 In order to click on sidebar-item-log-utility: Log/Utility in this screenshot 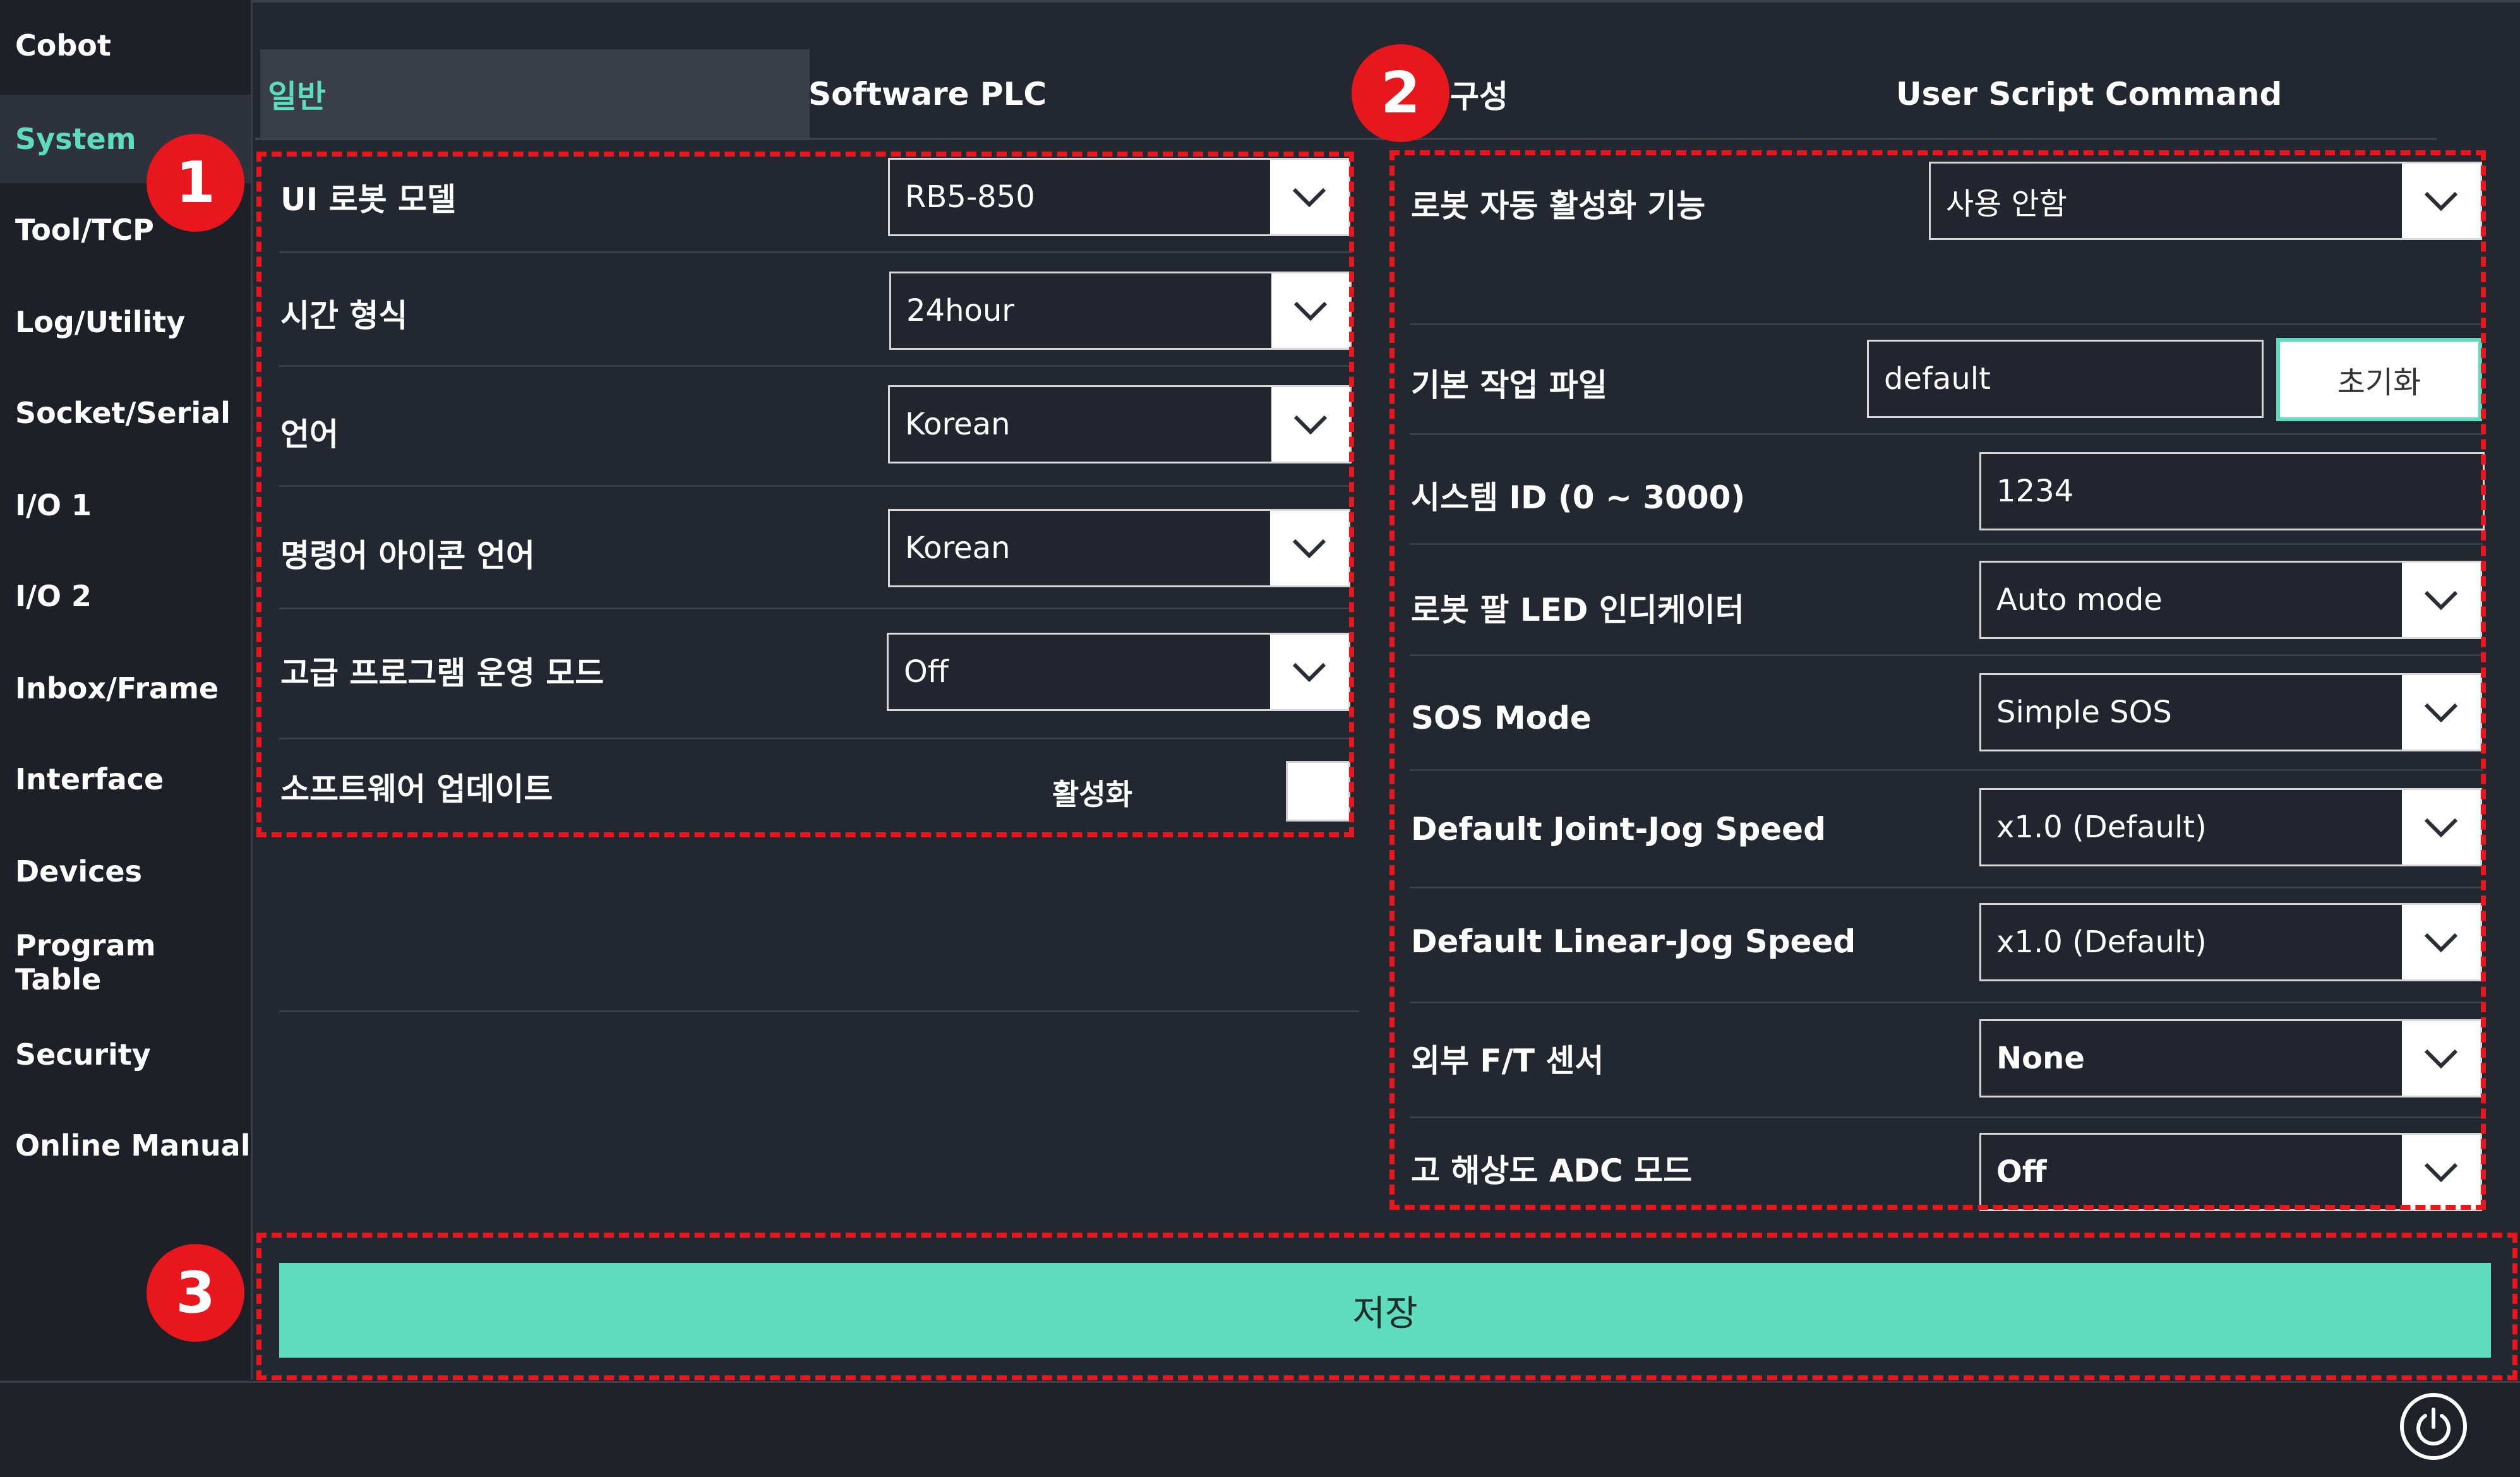, I will do `click(125, 322)`.